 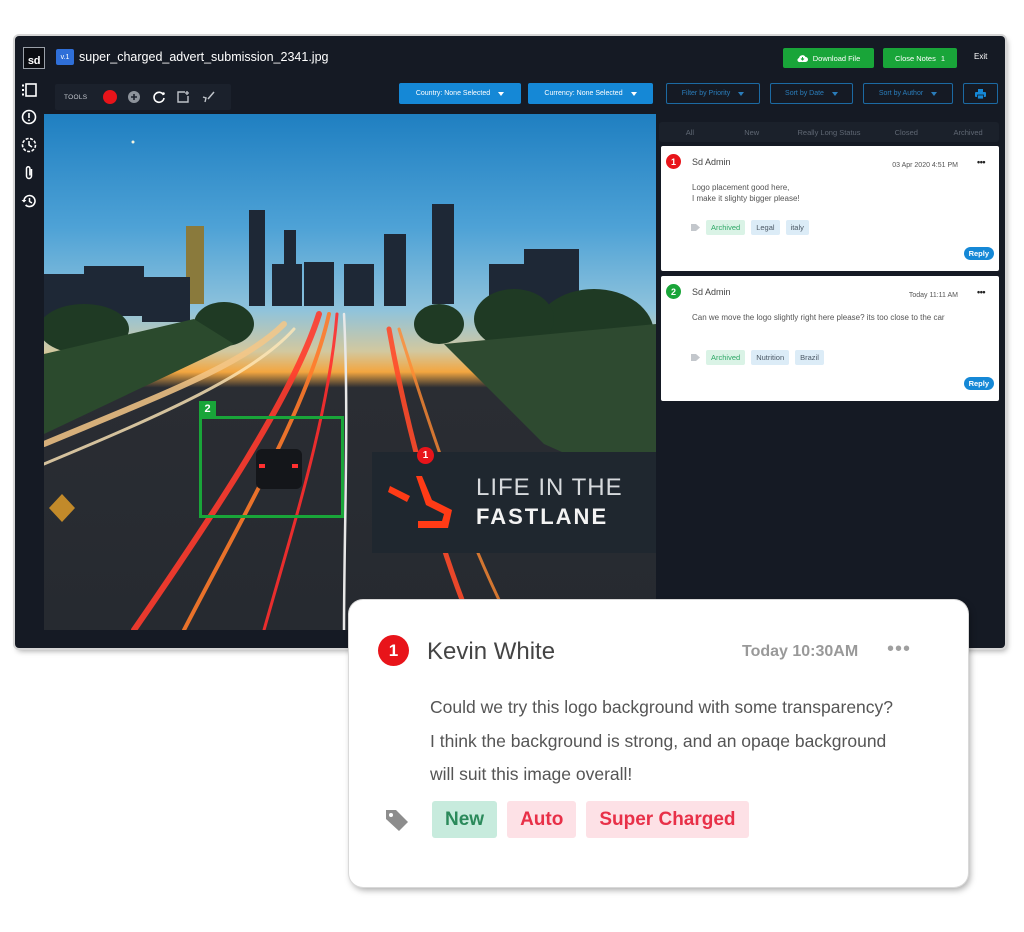 What do you see at coordinates (667, 819) in the screenshot?
I see `tag-super-charged: Super Charged` at bounding box center [667, 819].